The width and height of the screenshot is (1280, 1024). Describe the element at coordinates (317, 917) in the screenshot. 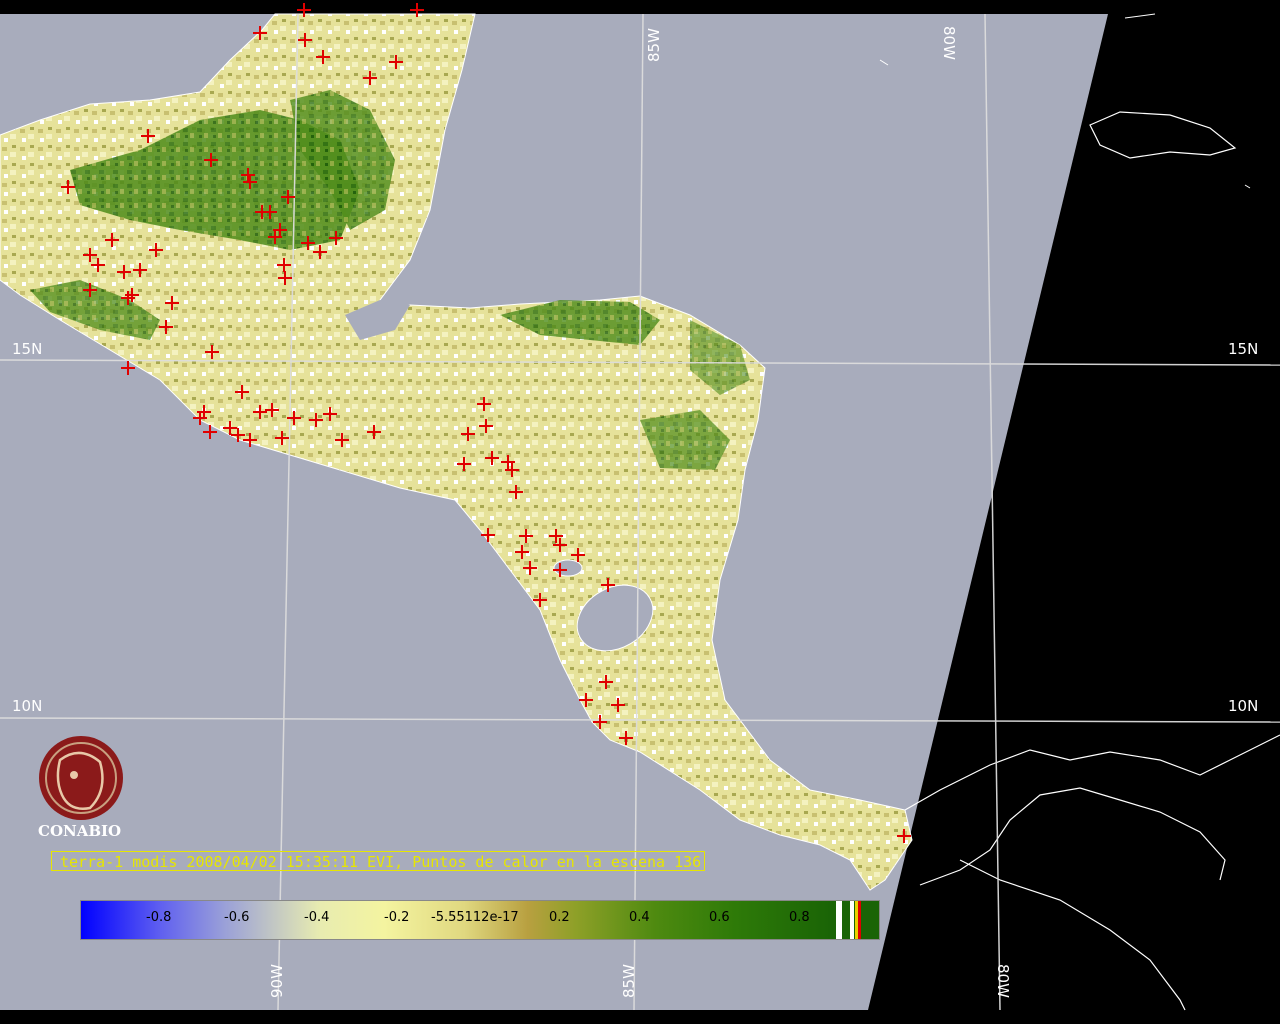

I see `colorbar-tick: -0.4` at that location.